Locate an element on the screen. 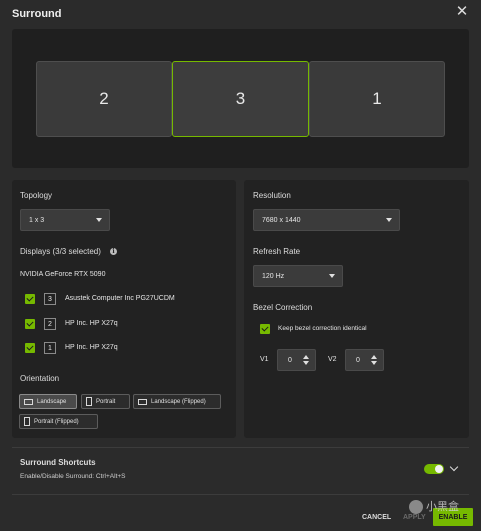  monitor-number: 3 is located at coordinates (240, 98).